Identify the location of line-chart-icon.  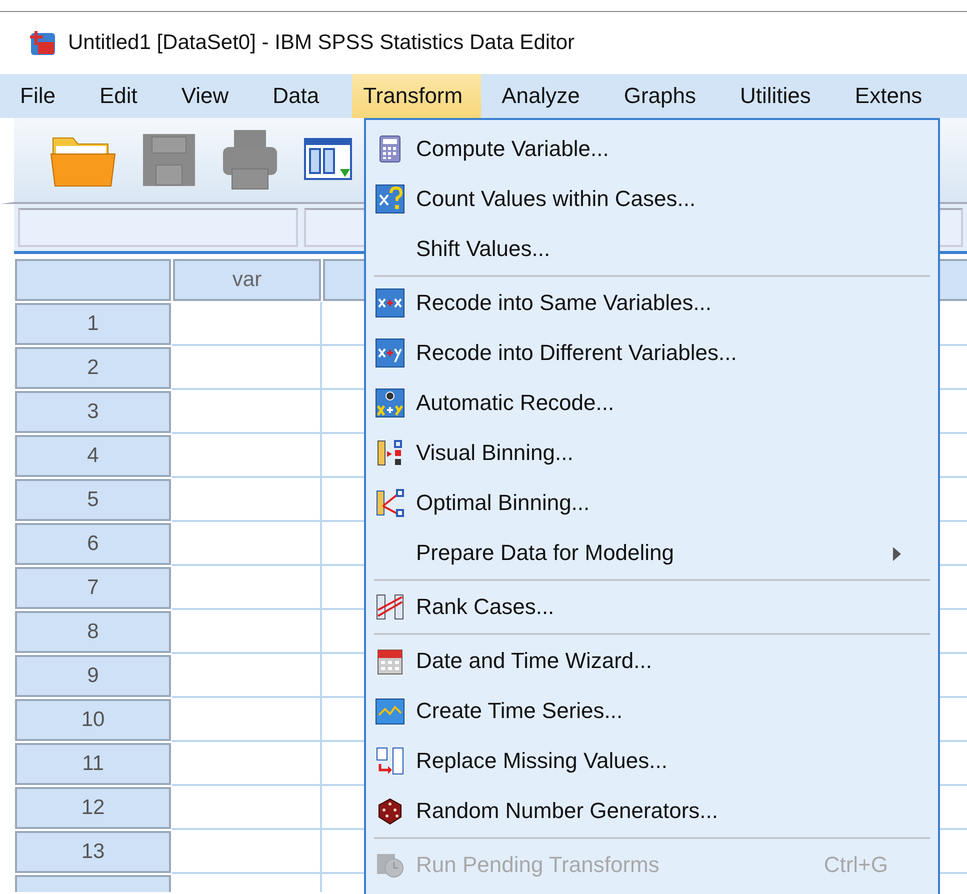
(390, 711).